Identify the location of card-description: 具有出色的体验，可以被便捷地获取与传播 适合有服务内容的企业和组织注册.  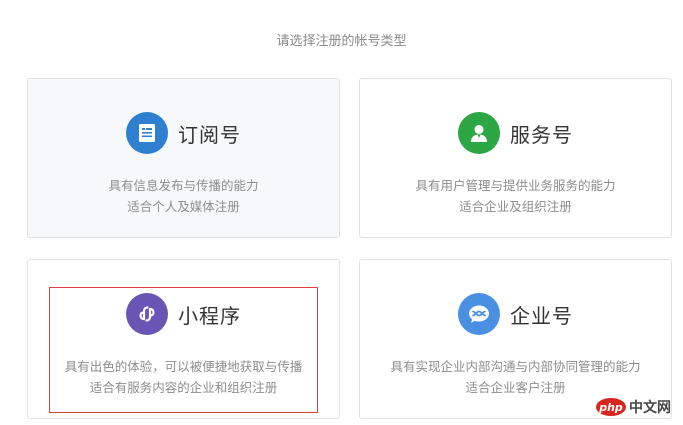
(183, 377).